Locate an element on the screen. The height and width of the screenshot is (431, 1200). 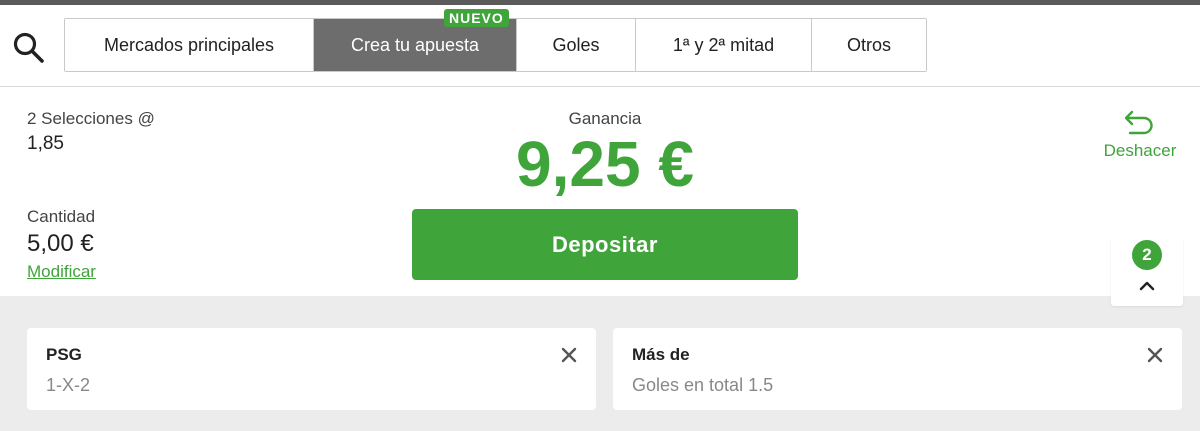
search-icon is located at coordinates (28, 47).